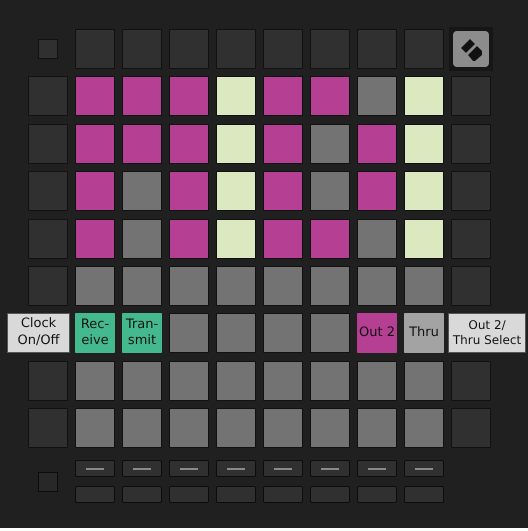 This screenshot has height=531, width=528. I want to click on pad: Thru, so click(424, 333).